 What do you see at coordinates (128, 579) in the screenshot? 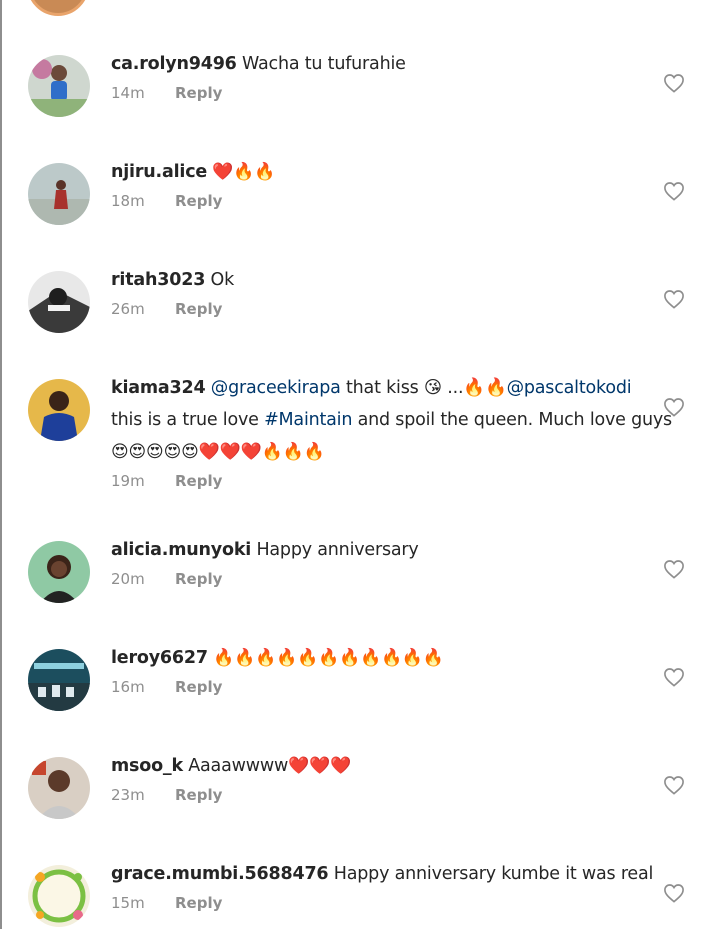
I see `comment-time: 20m` at bounding box center [128, 579].